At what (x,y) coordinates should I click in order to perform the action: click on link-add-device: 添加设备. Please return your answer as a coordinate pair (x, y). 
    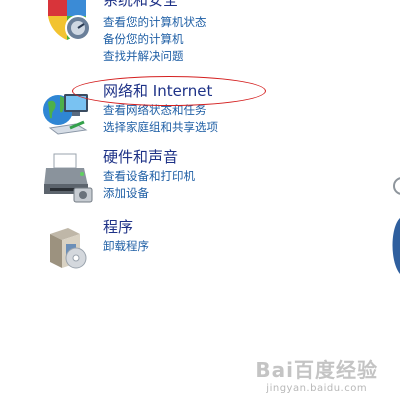
    Looking at the image, I should click on (149, 193).